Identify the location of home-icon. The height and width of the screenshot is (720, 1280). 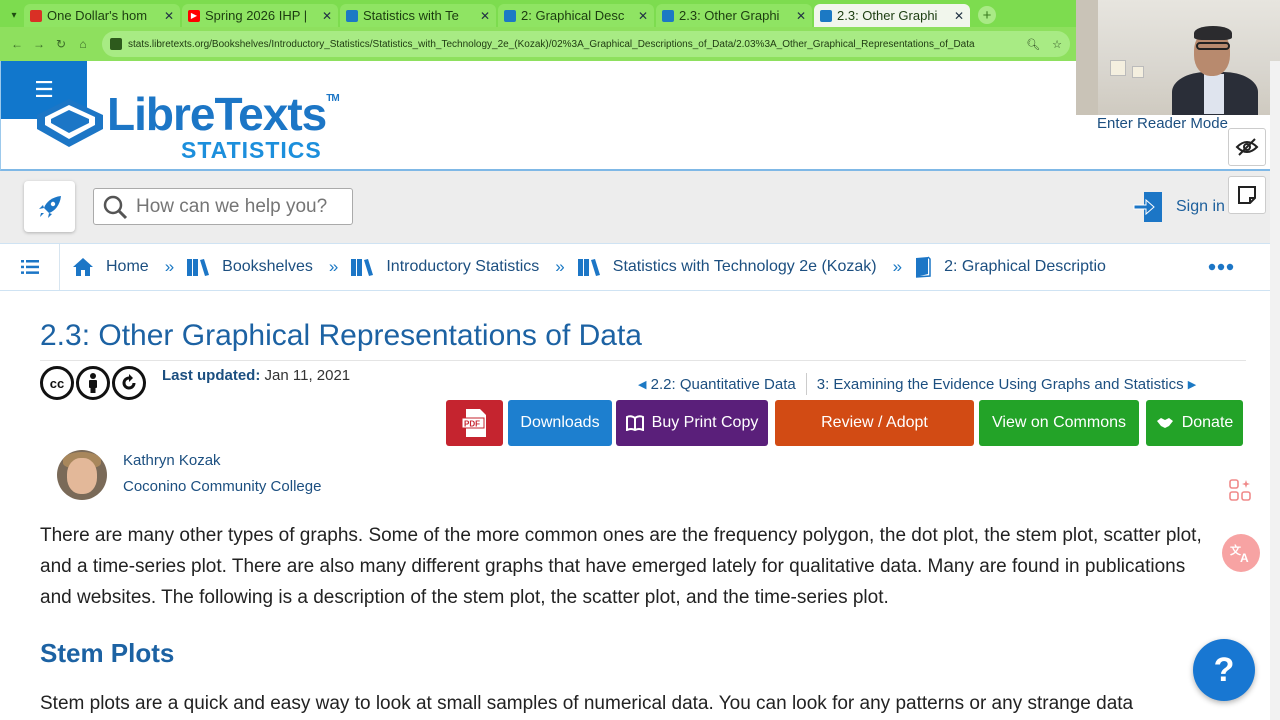
(83, 267).